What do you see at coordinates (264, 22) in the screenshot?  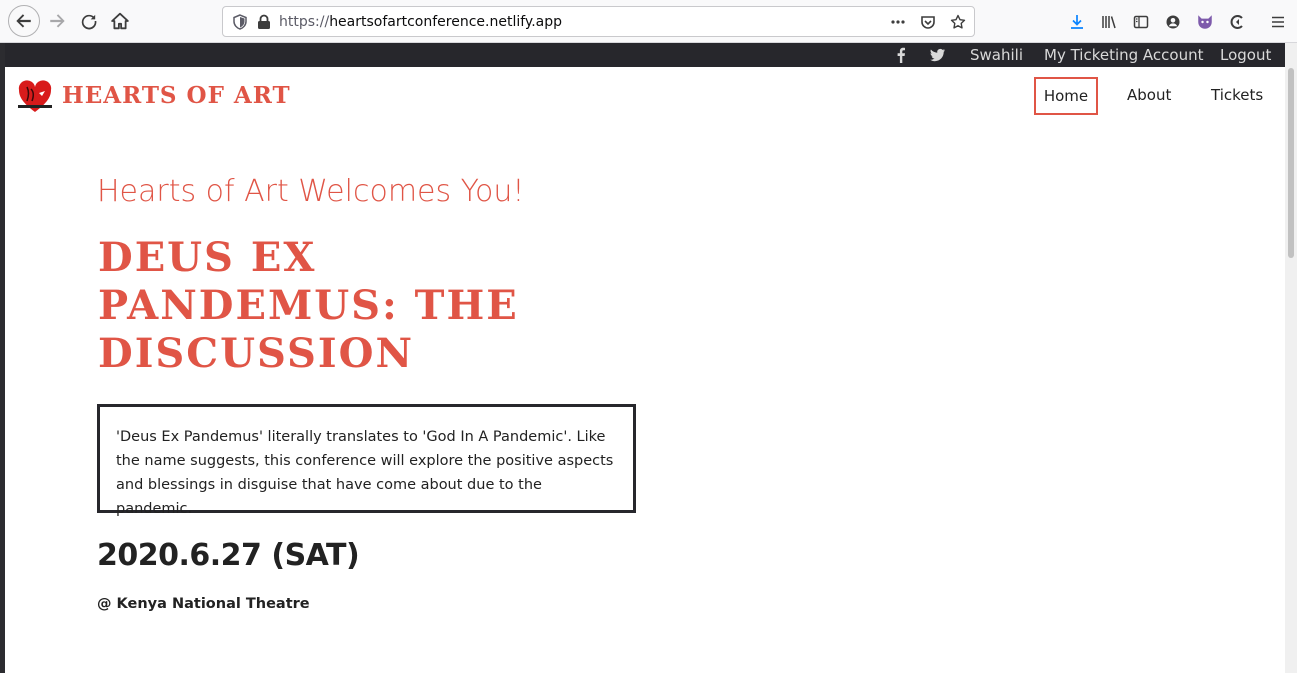 I see `lock-icon` at bounding box center [264, 22].